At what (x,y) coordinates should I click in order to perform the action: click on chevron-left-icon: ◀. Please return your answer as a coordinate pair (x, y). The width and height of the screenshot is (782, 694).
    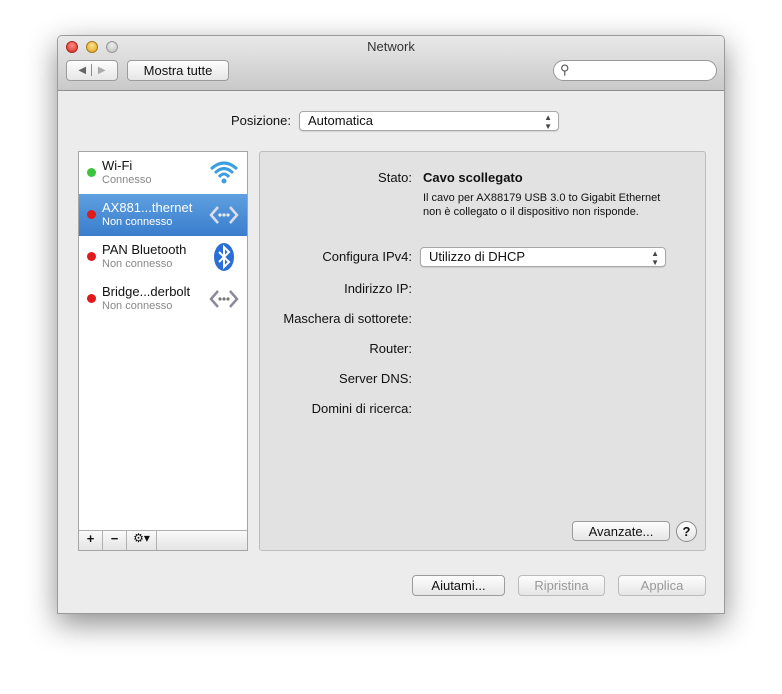
    Looking at the image, I should click on (82, 70).